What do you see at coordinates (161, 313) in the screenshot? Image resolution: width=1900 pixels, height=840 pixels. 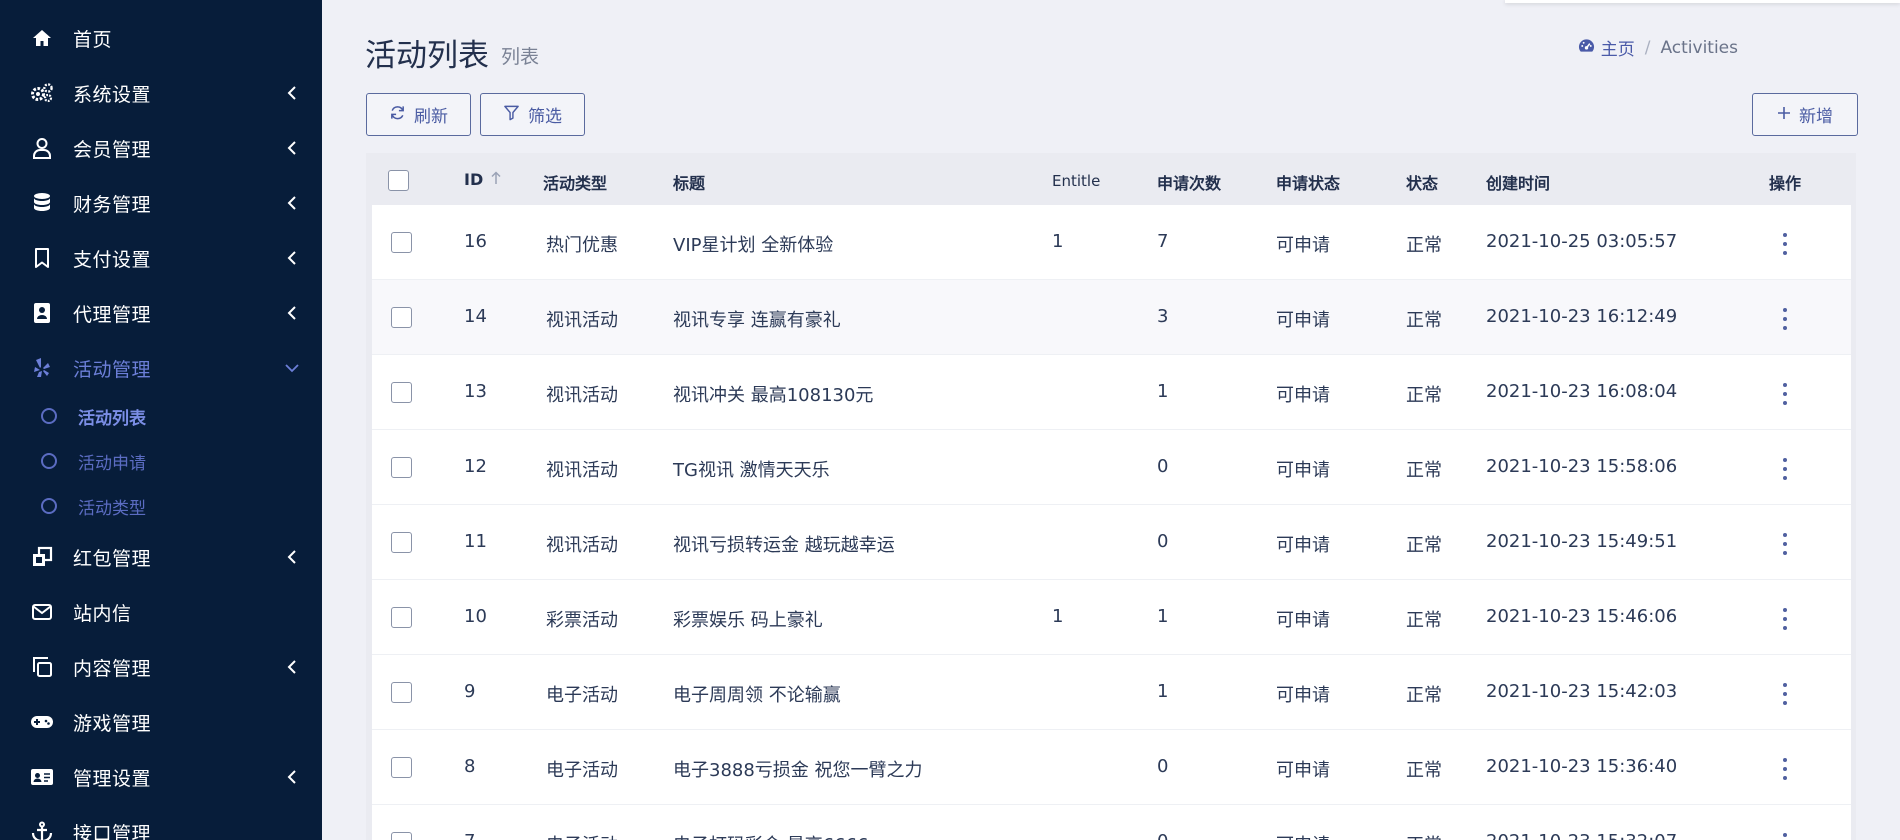 I see `sidebar-item-contact-card: 代理管理` at bounding box center [161, 313].